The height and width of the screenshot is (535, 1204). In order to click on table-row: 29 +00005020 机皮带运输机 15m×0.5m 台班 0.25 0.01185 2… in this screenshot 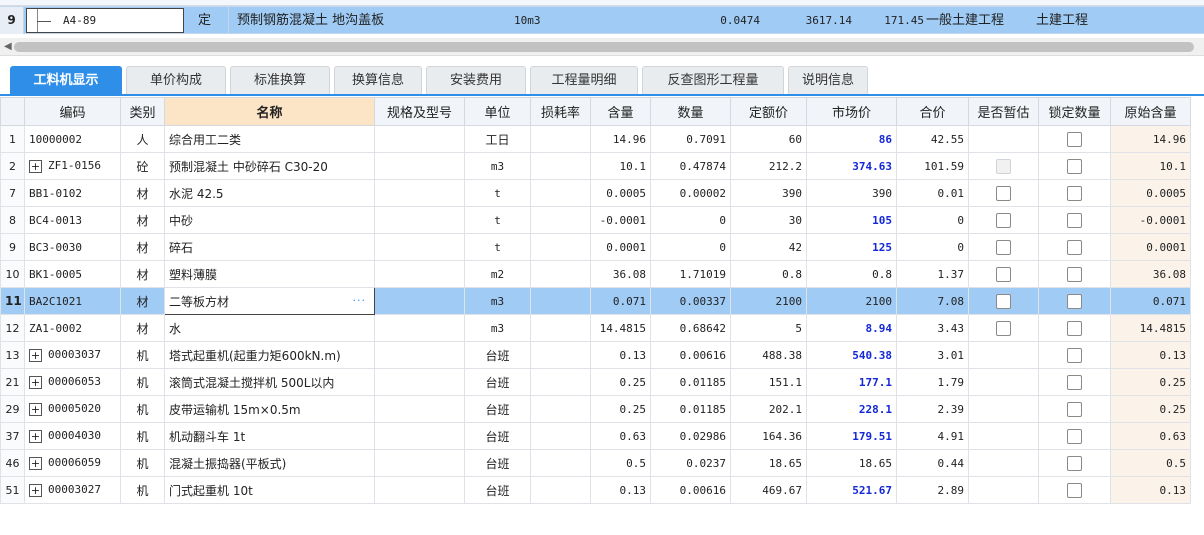, I will do `click(595, 409)`.